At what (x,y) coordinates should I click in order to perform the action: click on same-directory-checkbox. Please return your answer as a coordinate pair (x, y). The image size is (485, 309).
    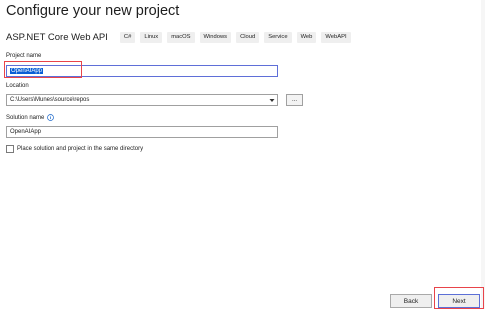
    Looking at the image, I should click on (10, 149).